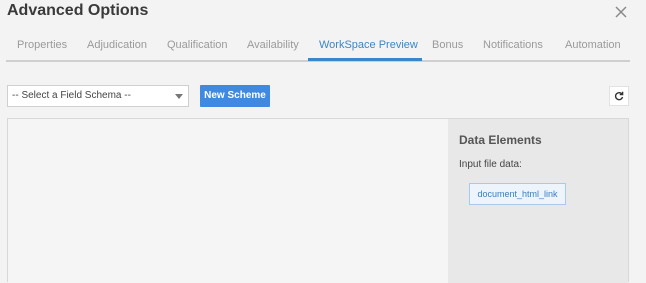  Describe the element at coordinates (593, 46) in the screenshot. I see `tab-automation: Automation` at that location.